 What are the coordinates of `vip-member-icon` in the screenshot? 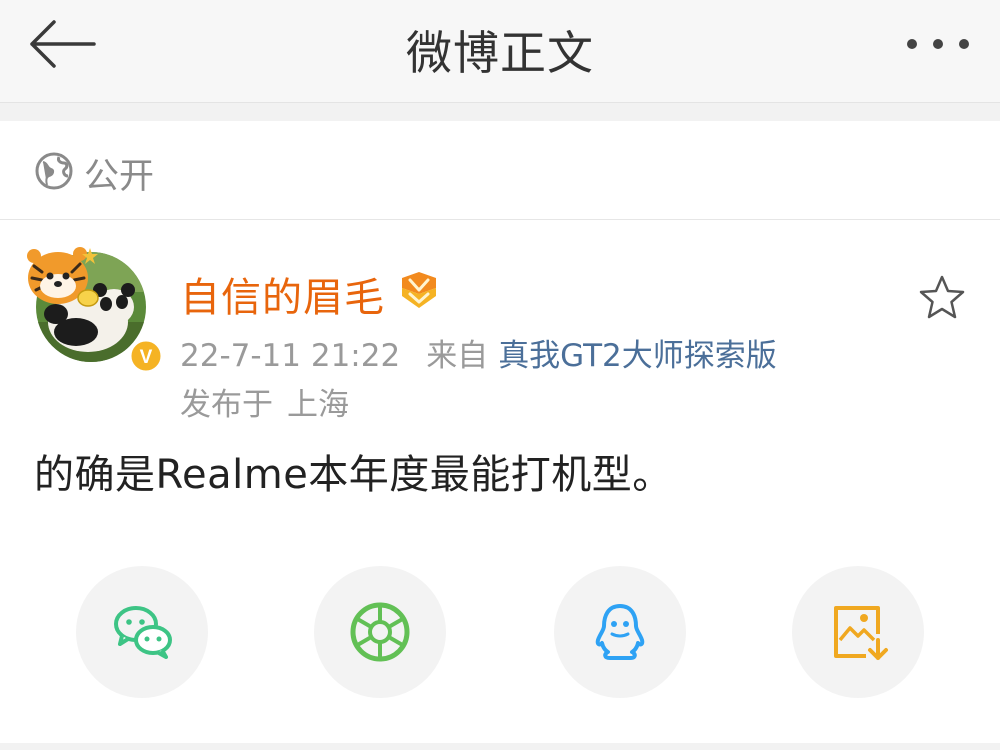 It's located at (419, 290).